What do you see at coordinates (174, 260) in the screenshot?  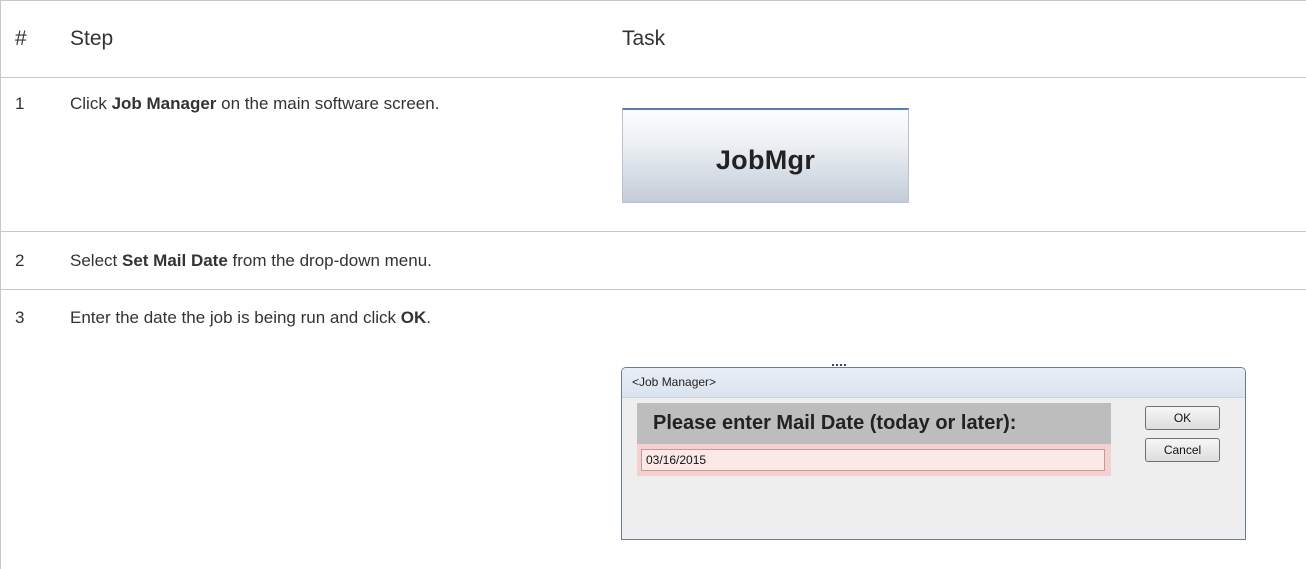 I see `row-2-step-bold: Set Mail Date` at bounding box center [174, 260].